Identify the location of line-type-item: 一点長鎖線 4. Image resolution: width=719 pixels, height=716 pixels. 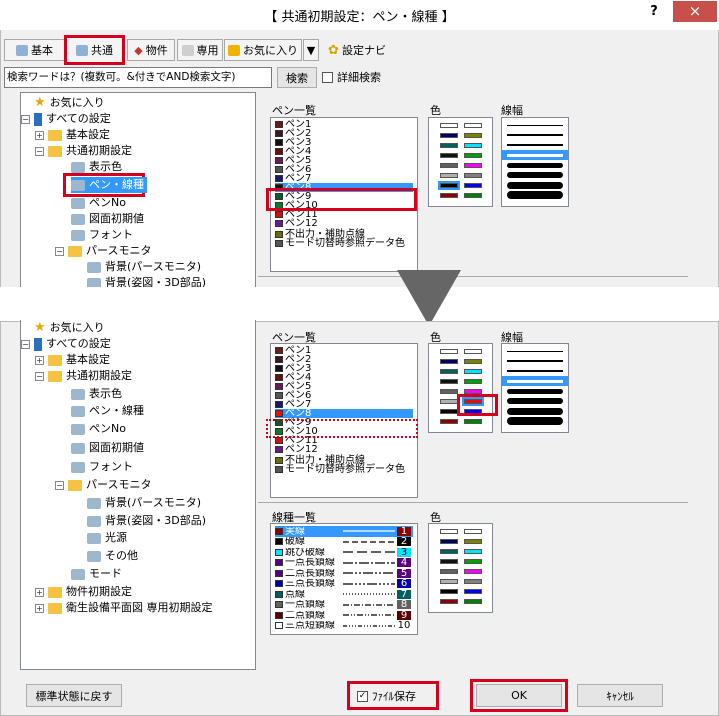
(344, 563).